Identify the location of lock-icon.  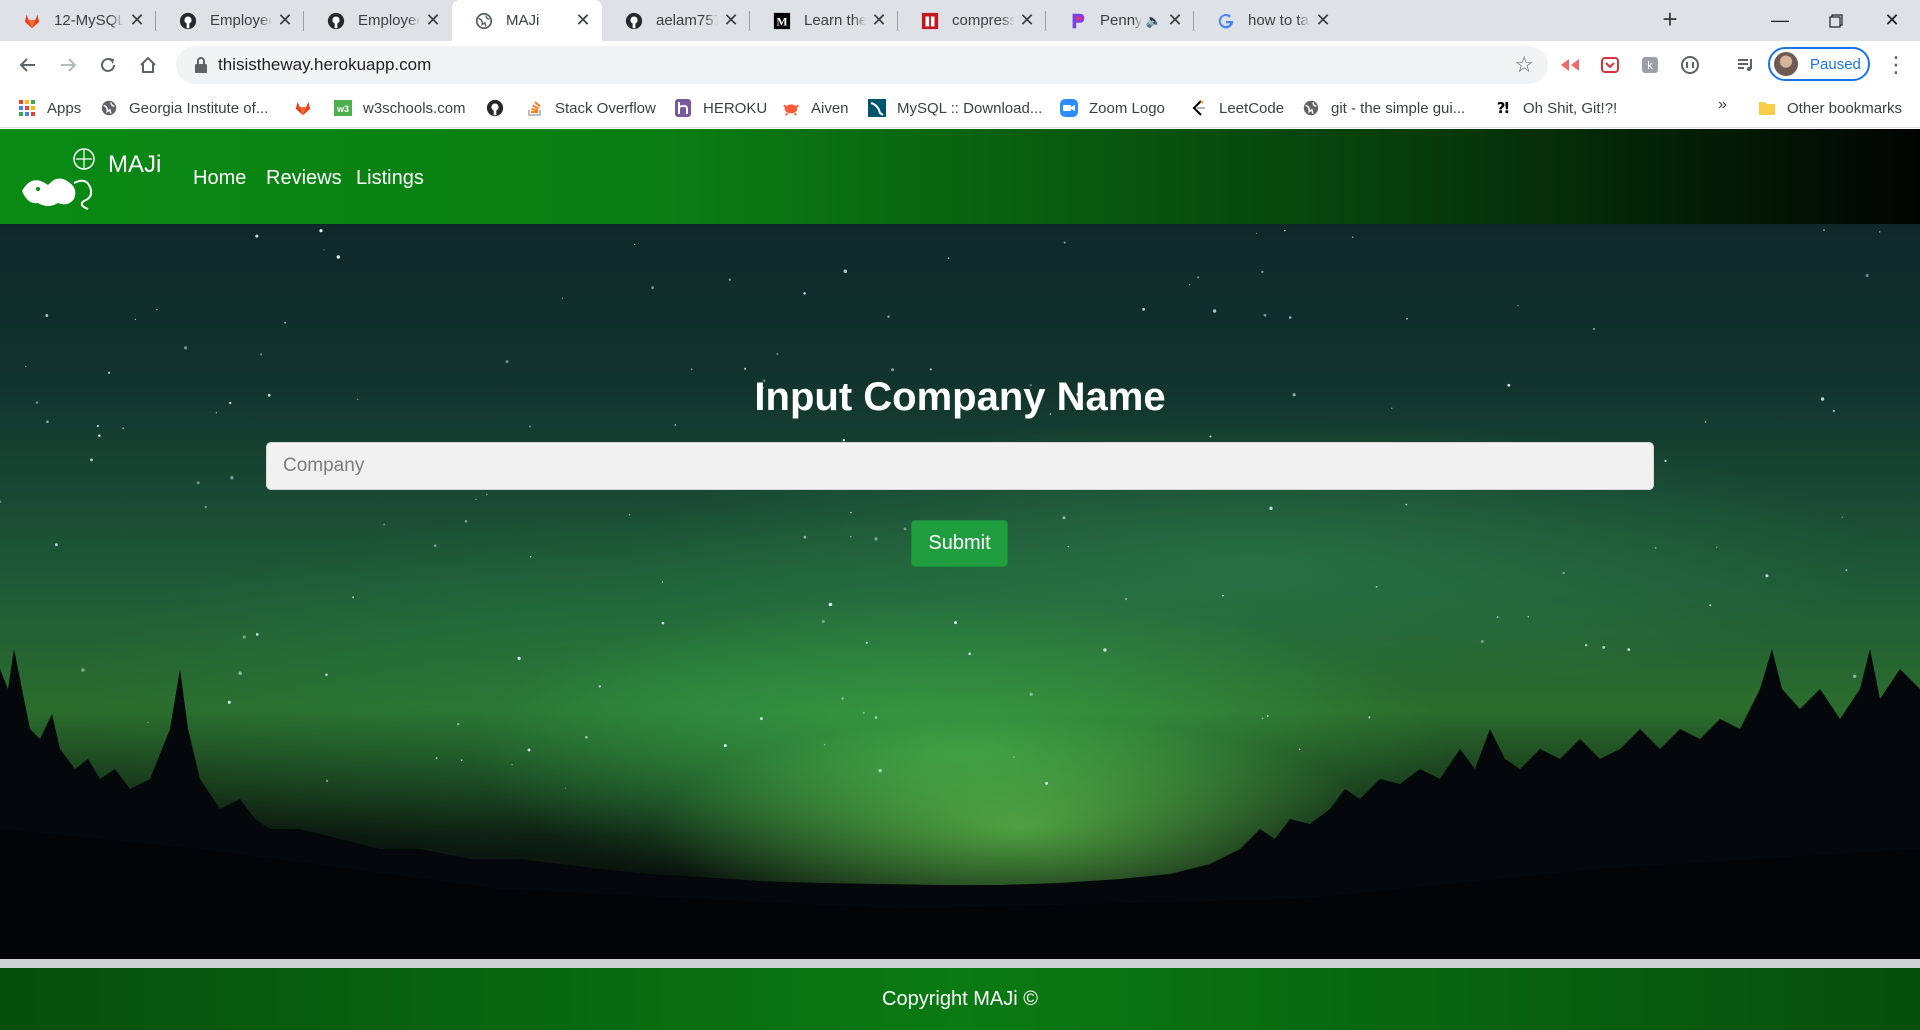
(201, 65).